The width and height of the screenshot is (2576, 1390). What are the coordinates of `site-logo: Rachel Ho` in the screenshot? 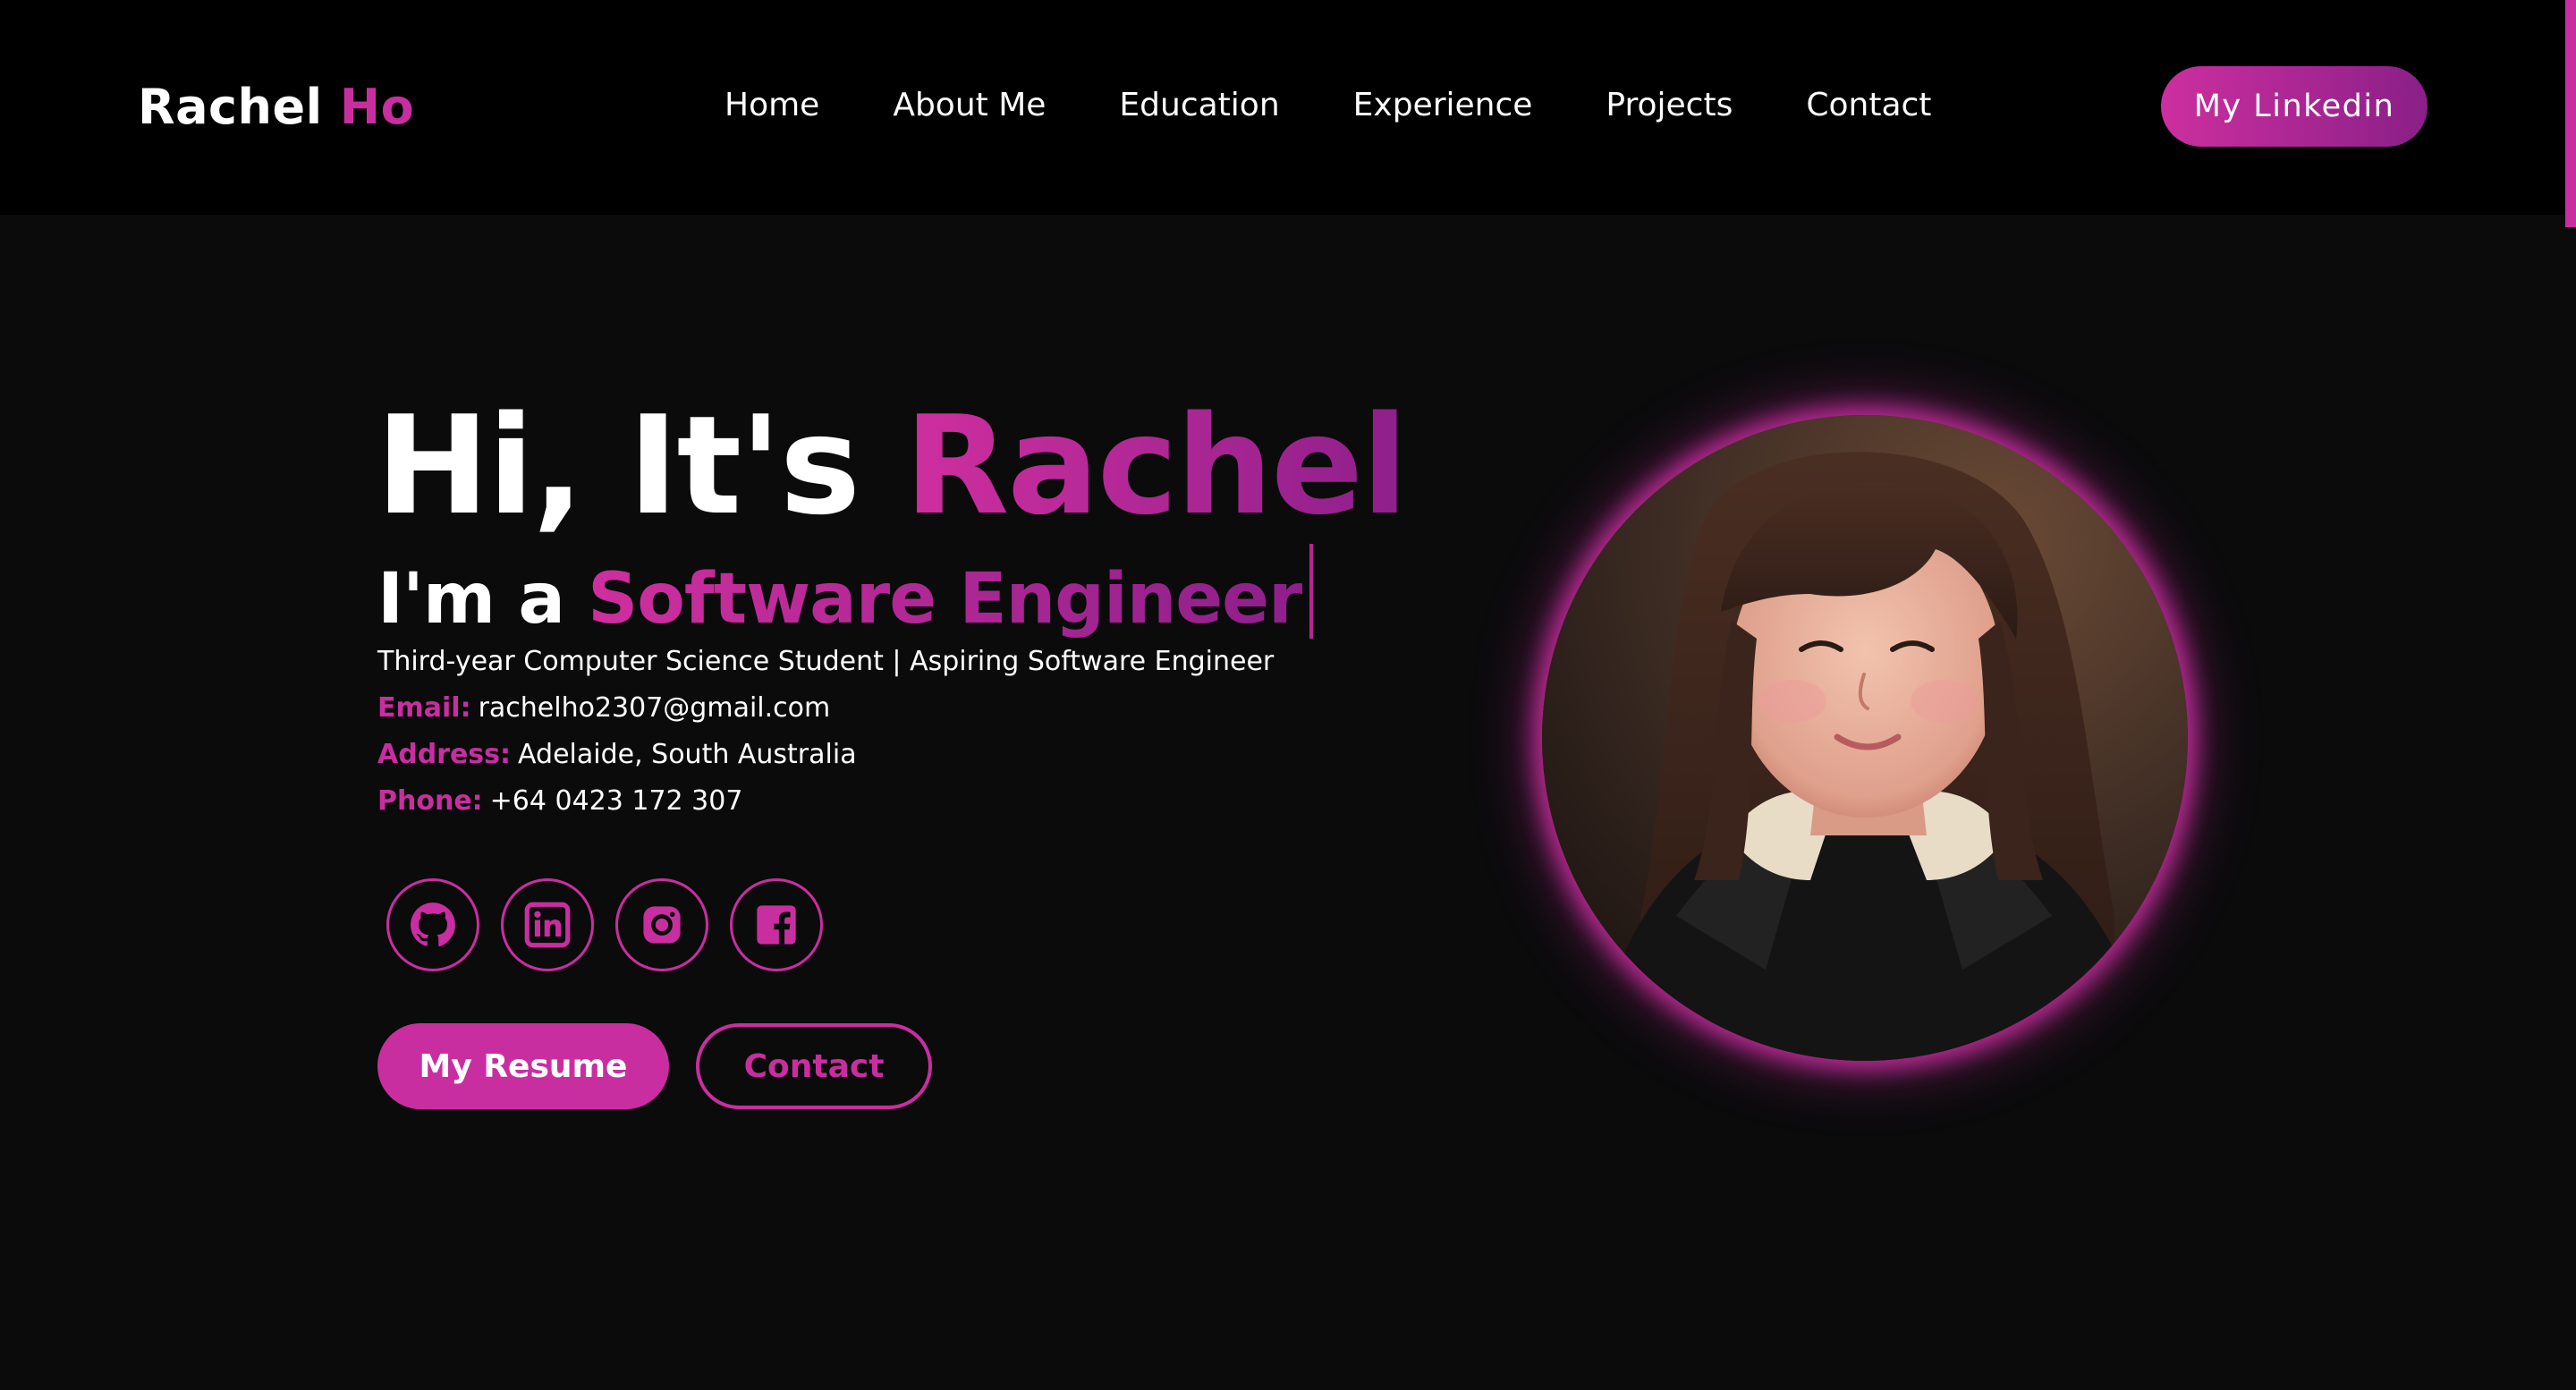 It's located at (276, 107).